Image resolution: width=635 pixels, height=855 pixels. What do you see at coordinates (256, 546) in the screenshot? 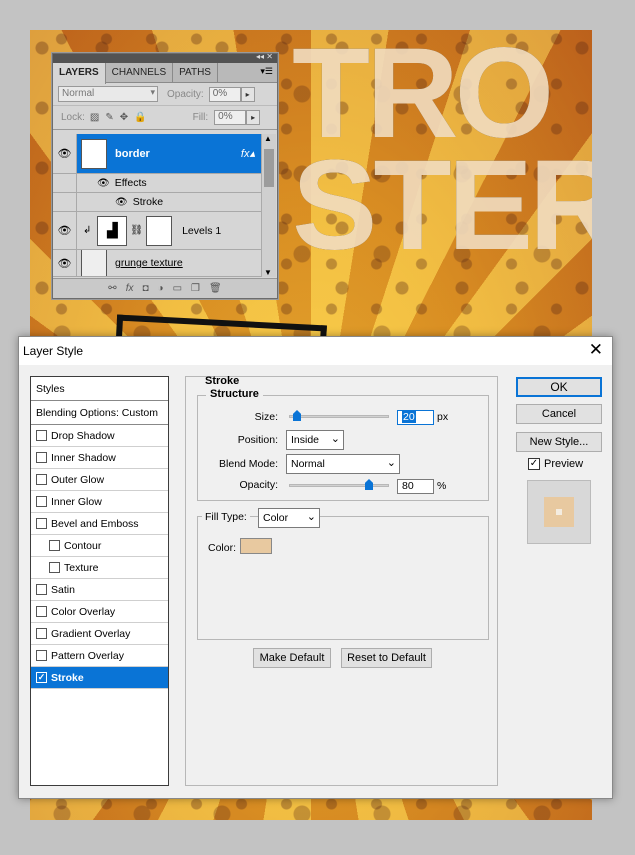
I see `color-swatch` at bounding box center [256, 546].